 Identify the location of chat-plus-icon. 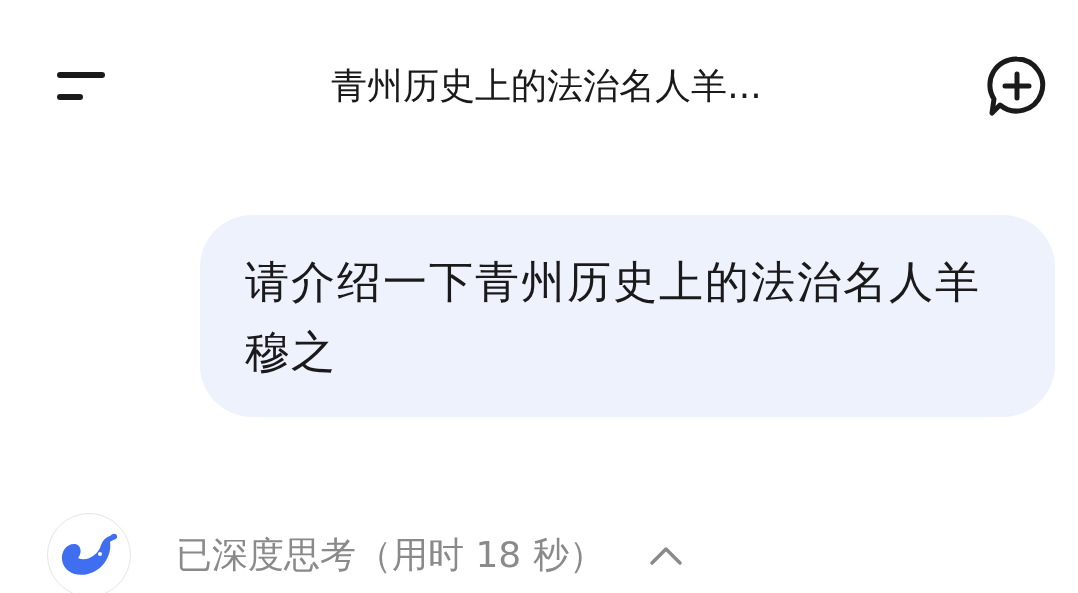
(1017, 86).